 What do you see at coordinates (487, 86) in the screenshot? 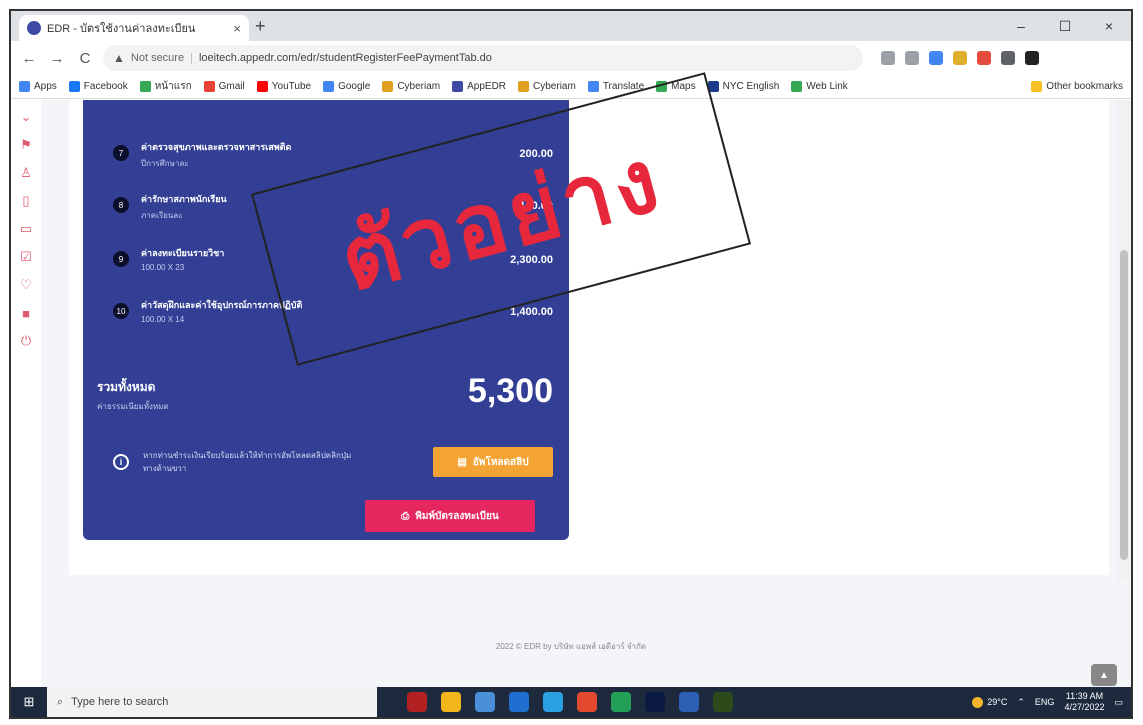
I see `bookmark-label: AppEDR` at bounding box center [487, 86].